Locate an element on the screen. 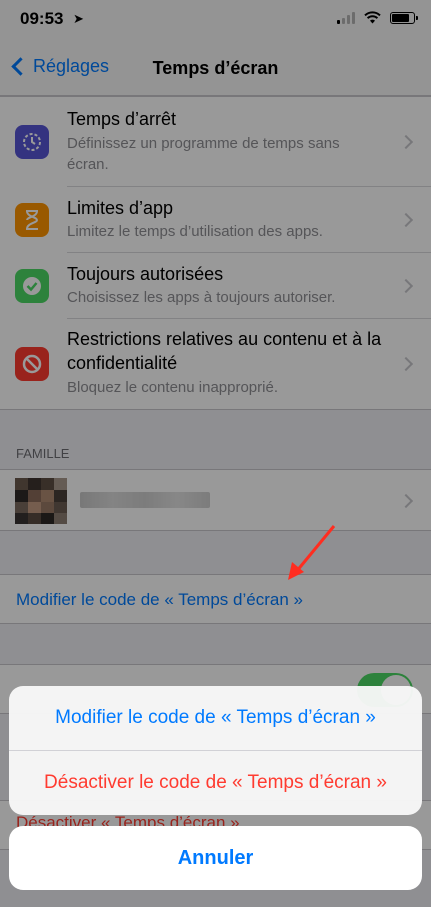 This screenshot has height=907, width=431. annotation-arrow-icon is located at coordinates (312, 552).